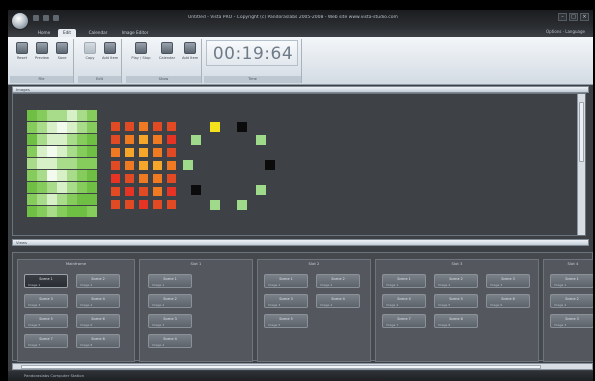 The image size is (595, 381). Describe the element at coordinates (190, 57) in the screenshot. I see `add-item-button-2: Add Item` at that location.